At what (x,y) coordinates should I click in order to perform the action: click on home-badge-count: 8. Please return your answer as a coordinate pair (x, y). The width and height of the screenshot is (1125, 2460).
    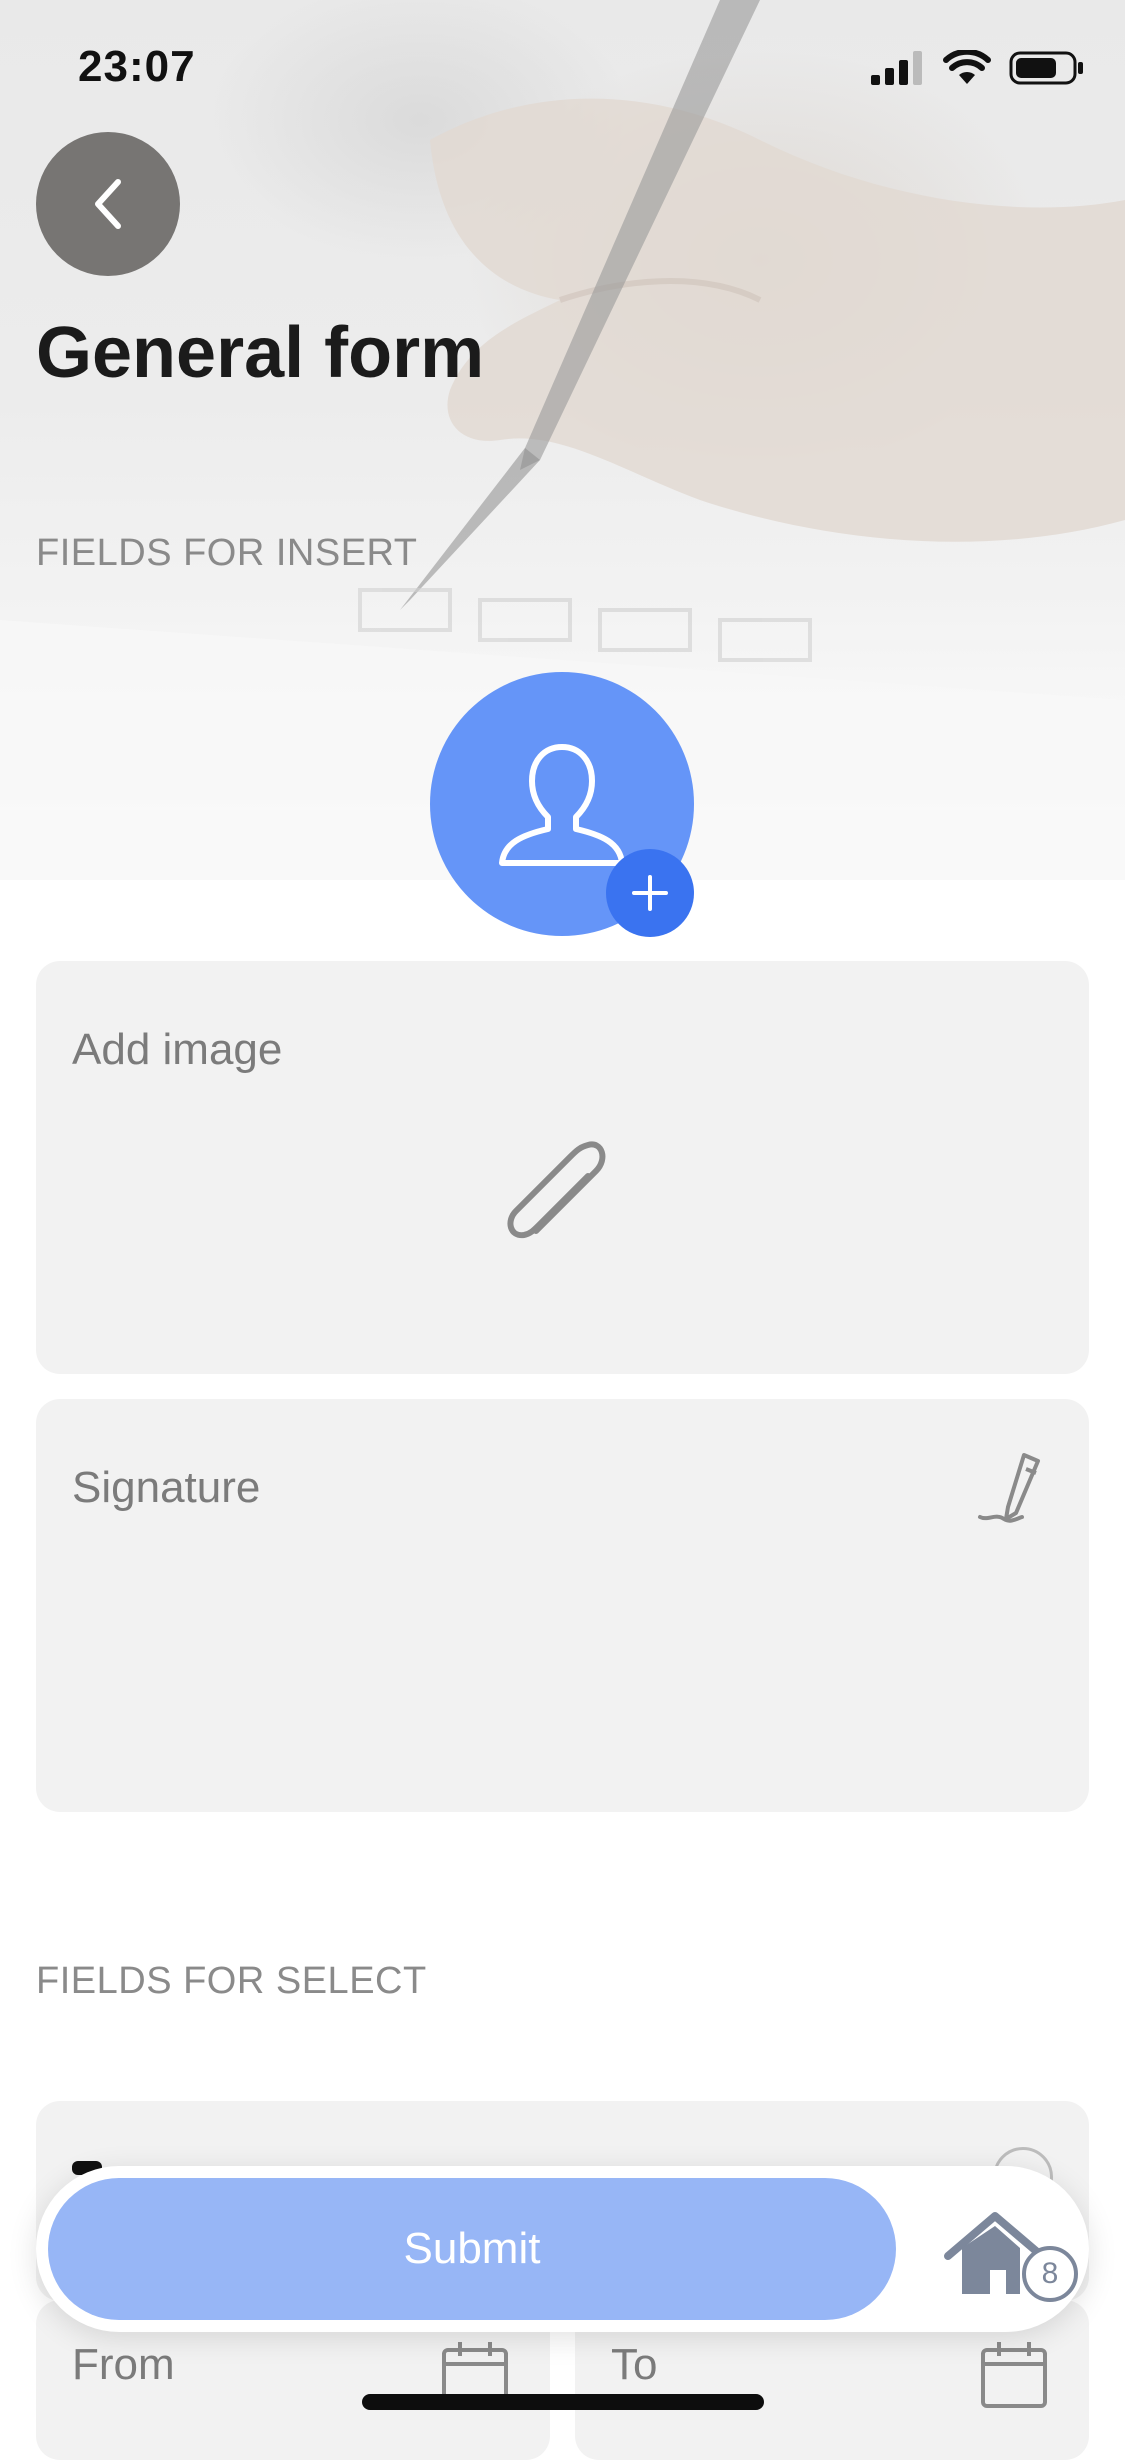
    Looking at the image, I should click on (1050, 2274).